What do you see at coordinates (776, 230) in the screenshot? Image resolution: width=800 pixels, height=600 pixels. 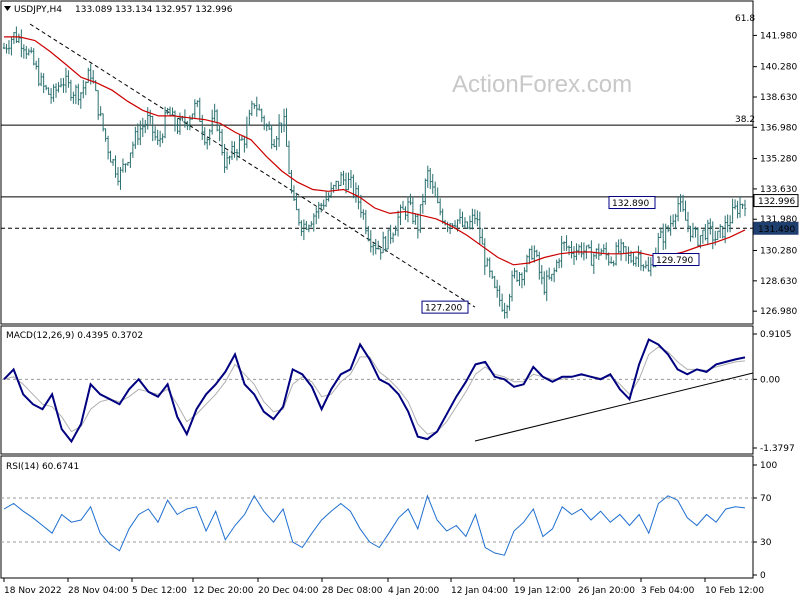 I see `level-price-label: 131.490` at bounding box center [776, 230].